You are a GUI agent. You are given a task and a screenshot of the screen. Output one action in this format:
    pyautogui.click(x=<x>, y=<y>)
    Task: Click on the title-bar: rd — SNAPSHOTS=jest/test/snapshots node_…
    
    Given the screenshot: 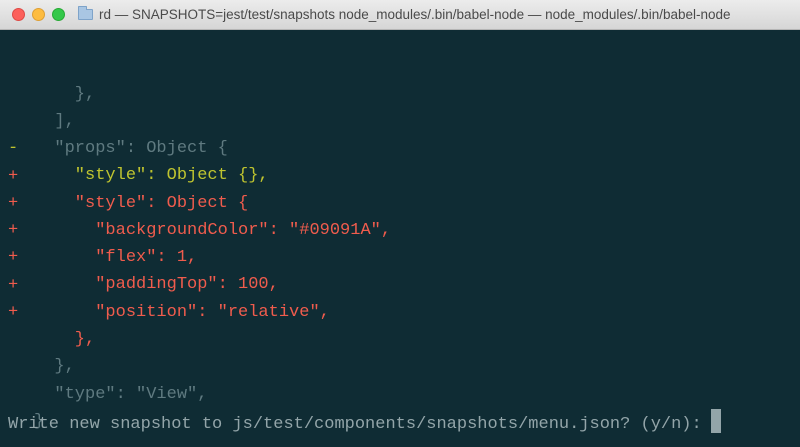 What is the action you would take?
    pyautogui.click(x=400, y=15)
    